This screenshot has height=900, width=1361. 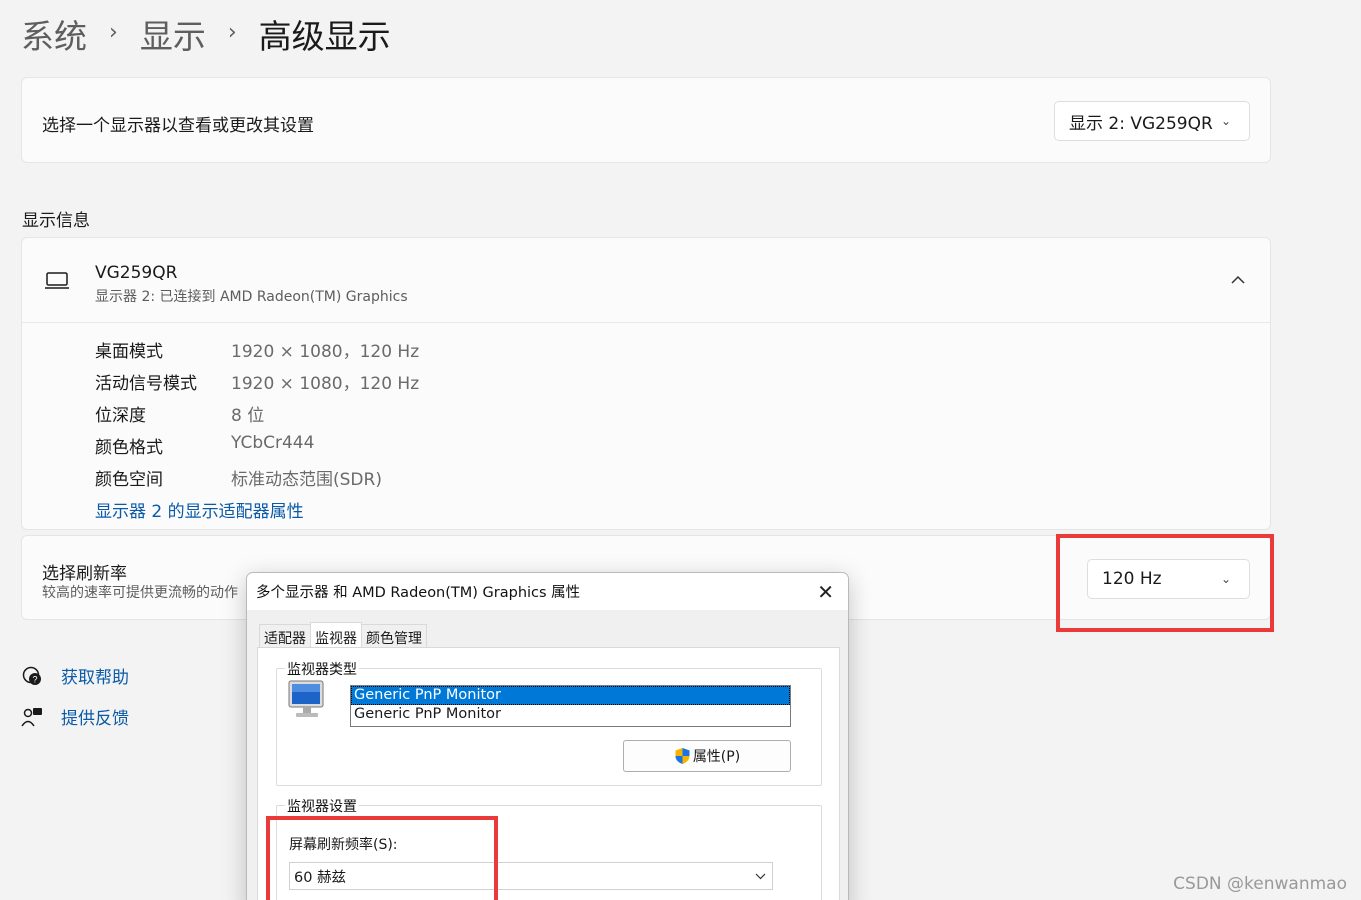 What do you see at coordinates (136, 273) in the screenshot?
I see `monitor-name: VG259QR` at bounding box center [136, 273].